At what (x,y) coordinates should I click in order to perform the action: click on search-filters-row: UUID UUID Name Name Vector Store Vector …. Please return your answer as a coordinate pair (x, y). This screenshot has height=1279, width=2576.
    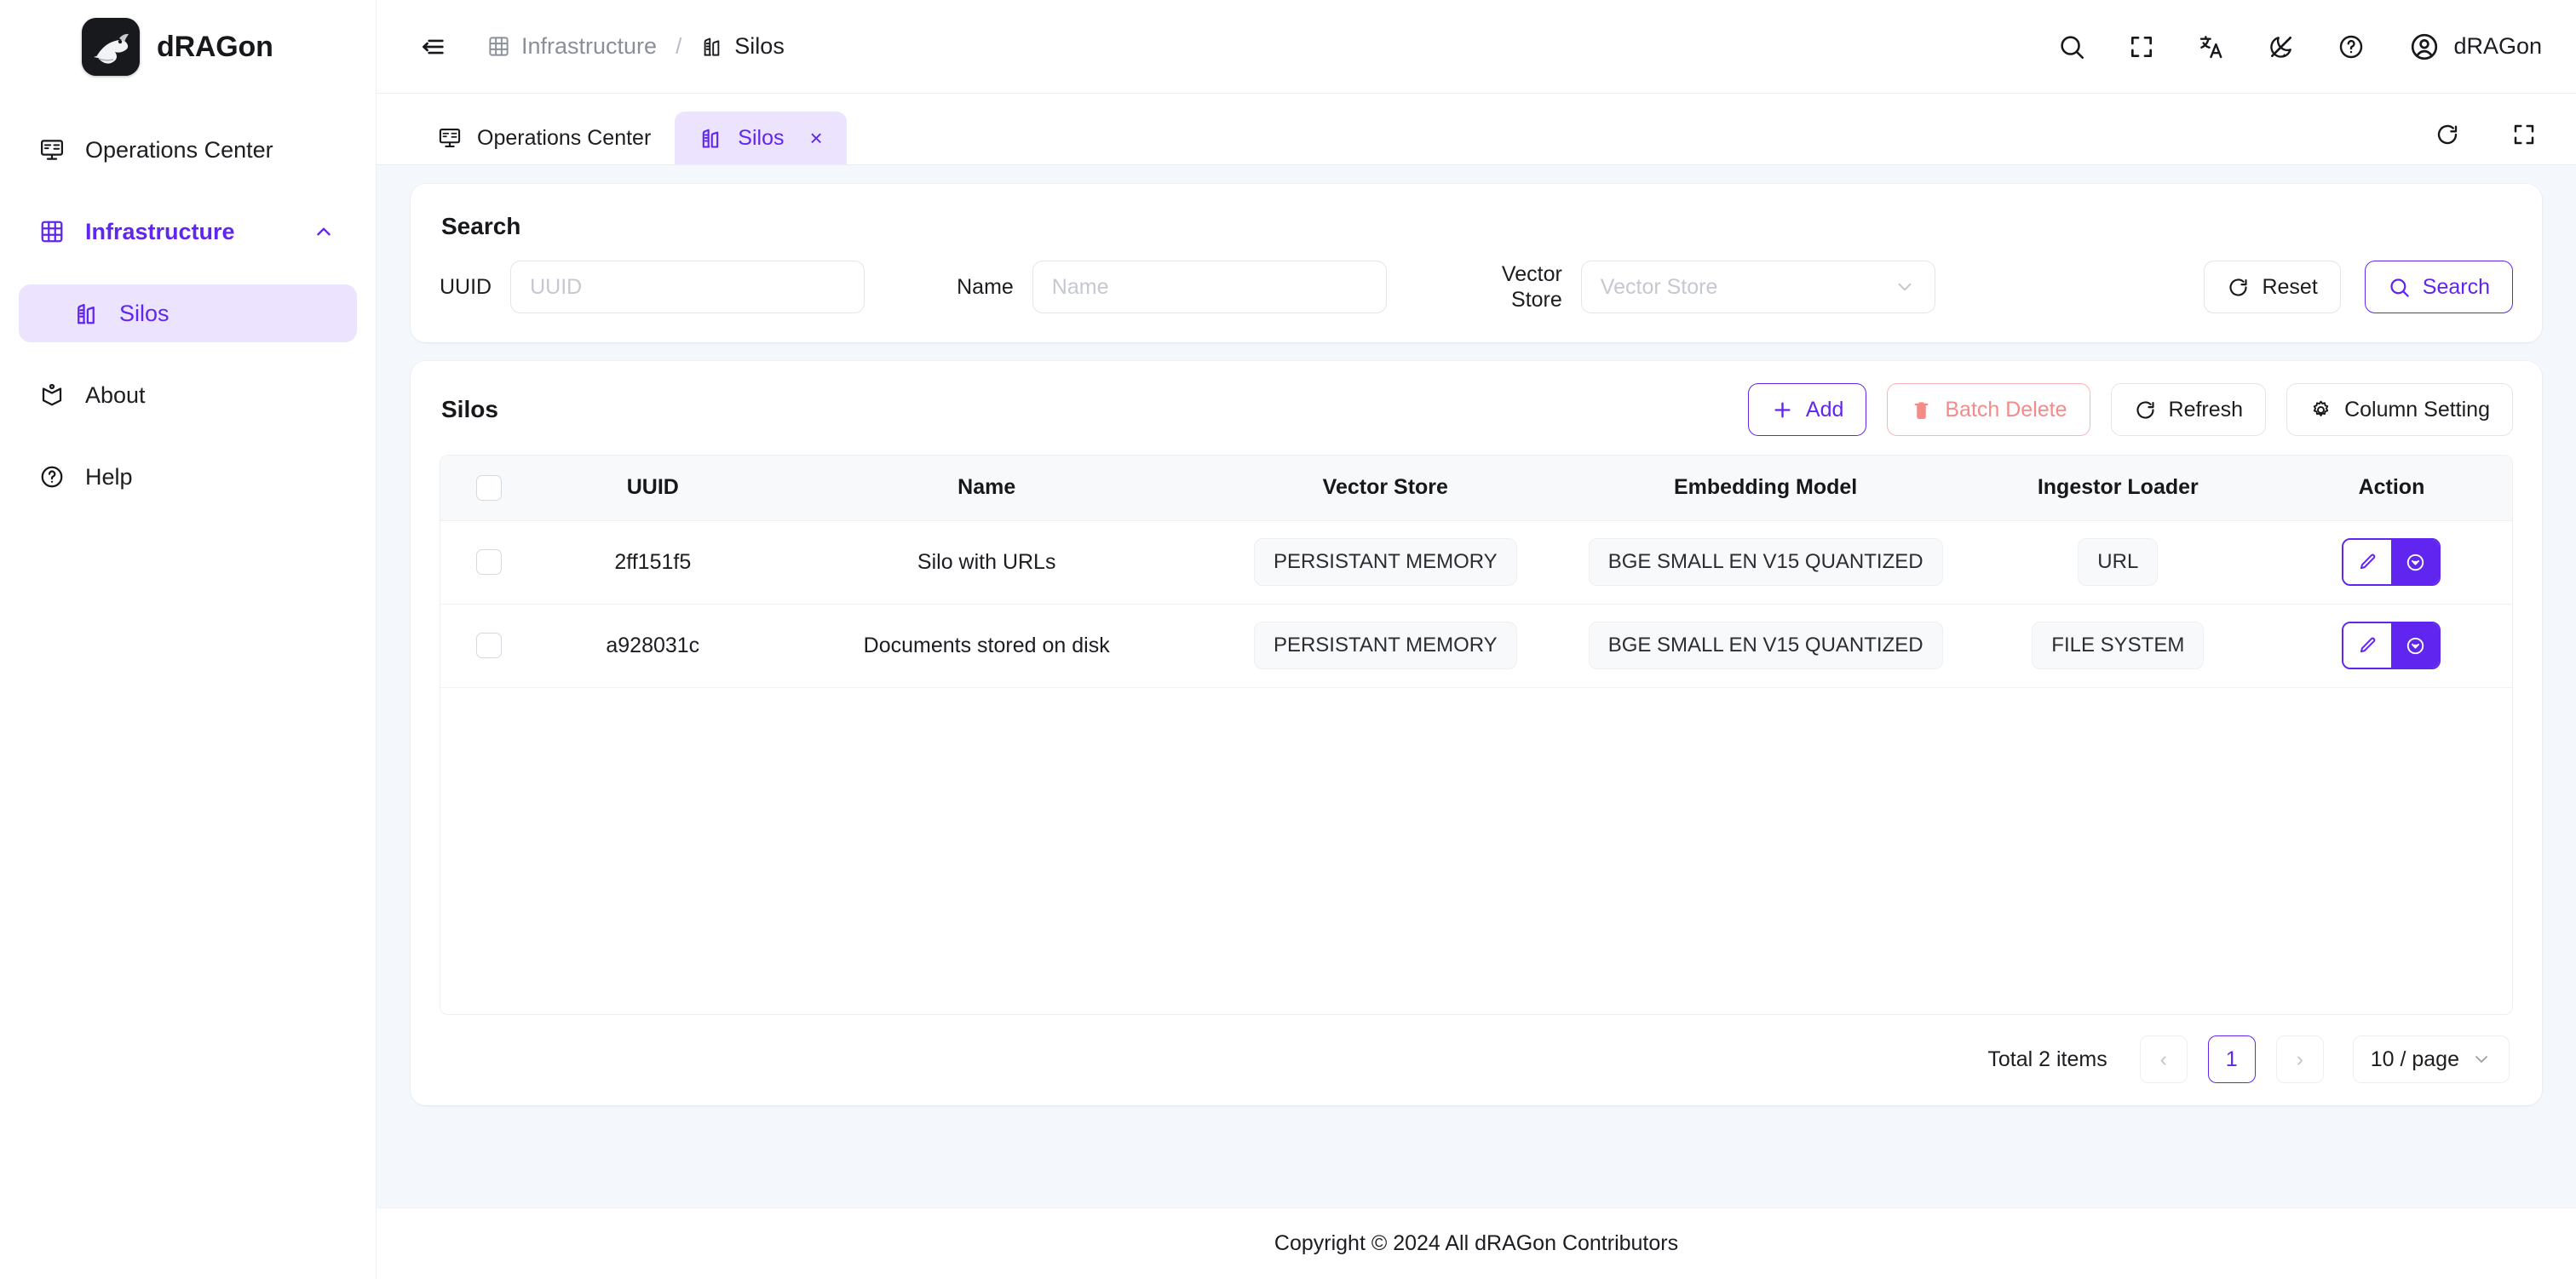
    Looking at the image, I should click on (1476, 287).